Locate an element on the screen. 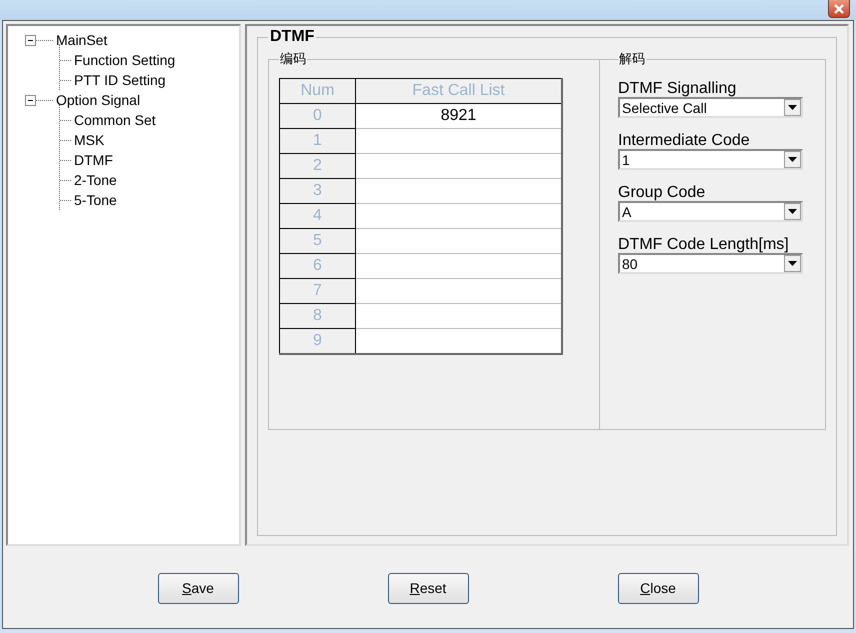 The image size is (856, 633). tree-item: PTT ID Setting is located at coordinates (120, 80).